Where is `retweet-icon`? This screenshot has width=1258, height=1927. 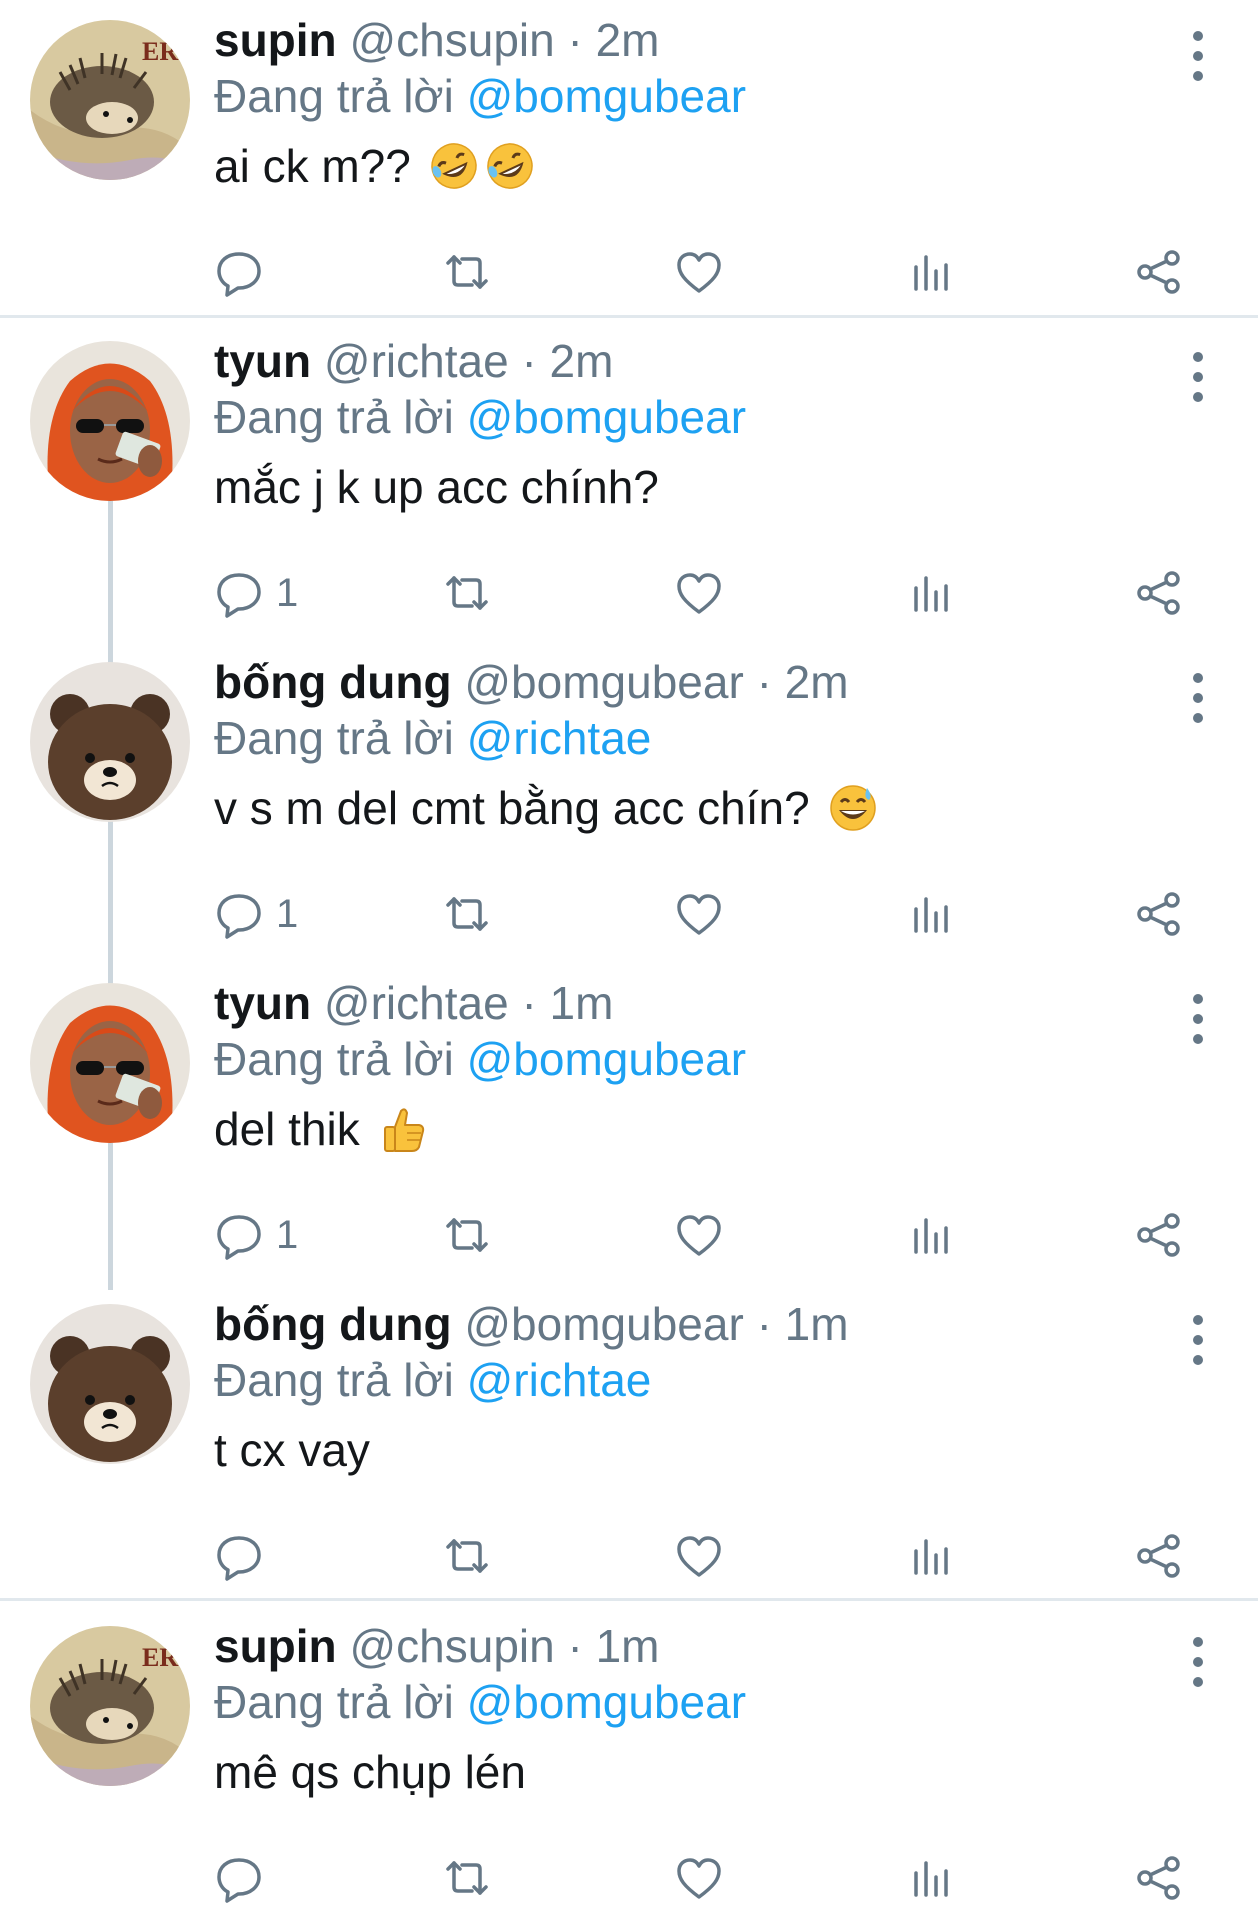
retweet-icon is located at coordinates (467, 1556).